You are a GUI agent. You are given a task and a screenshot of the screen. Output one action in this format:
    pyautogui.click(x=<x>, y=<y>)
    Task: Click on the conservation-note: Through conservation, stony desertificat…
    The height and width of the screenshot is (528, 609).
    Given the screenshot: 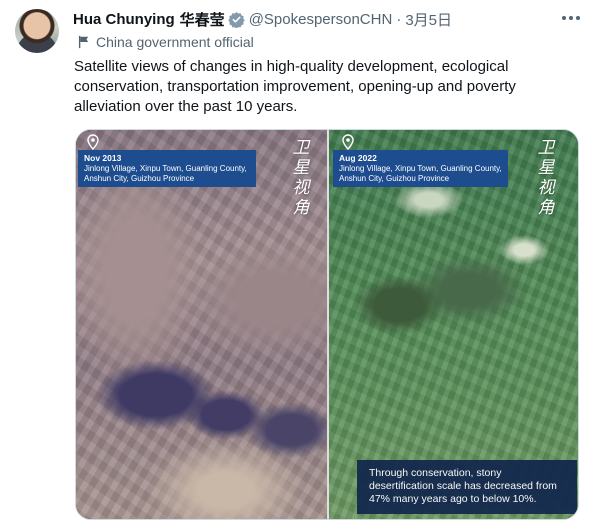 What is the action you would take?
    pyautogui.click(x=467, y=487)
    